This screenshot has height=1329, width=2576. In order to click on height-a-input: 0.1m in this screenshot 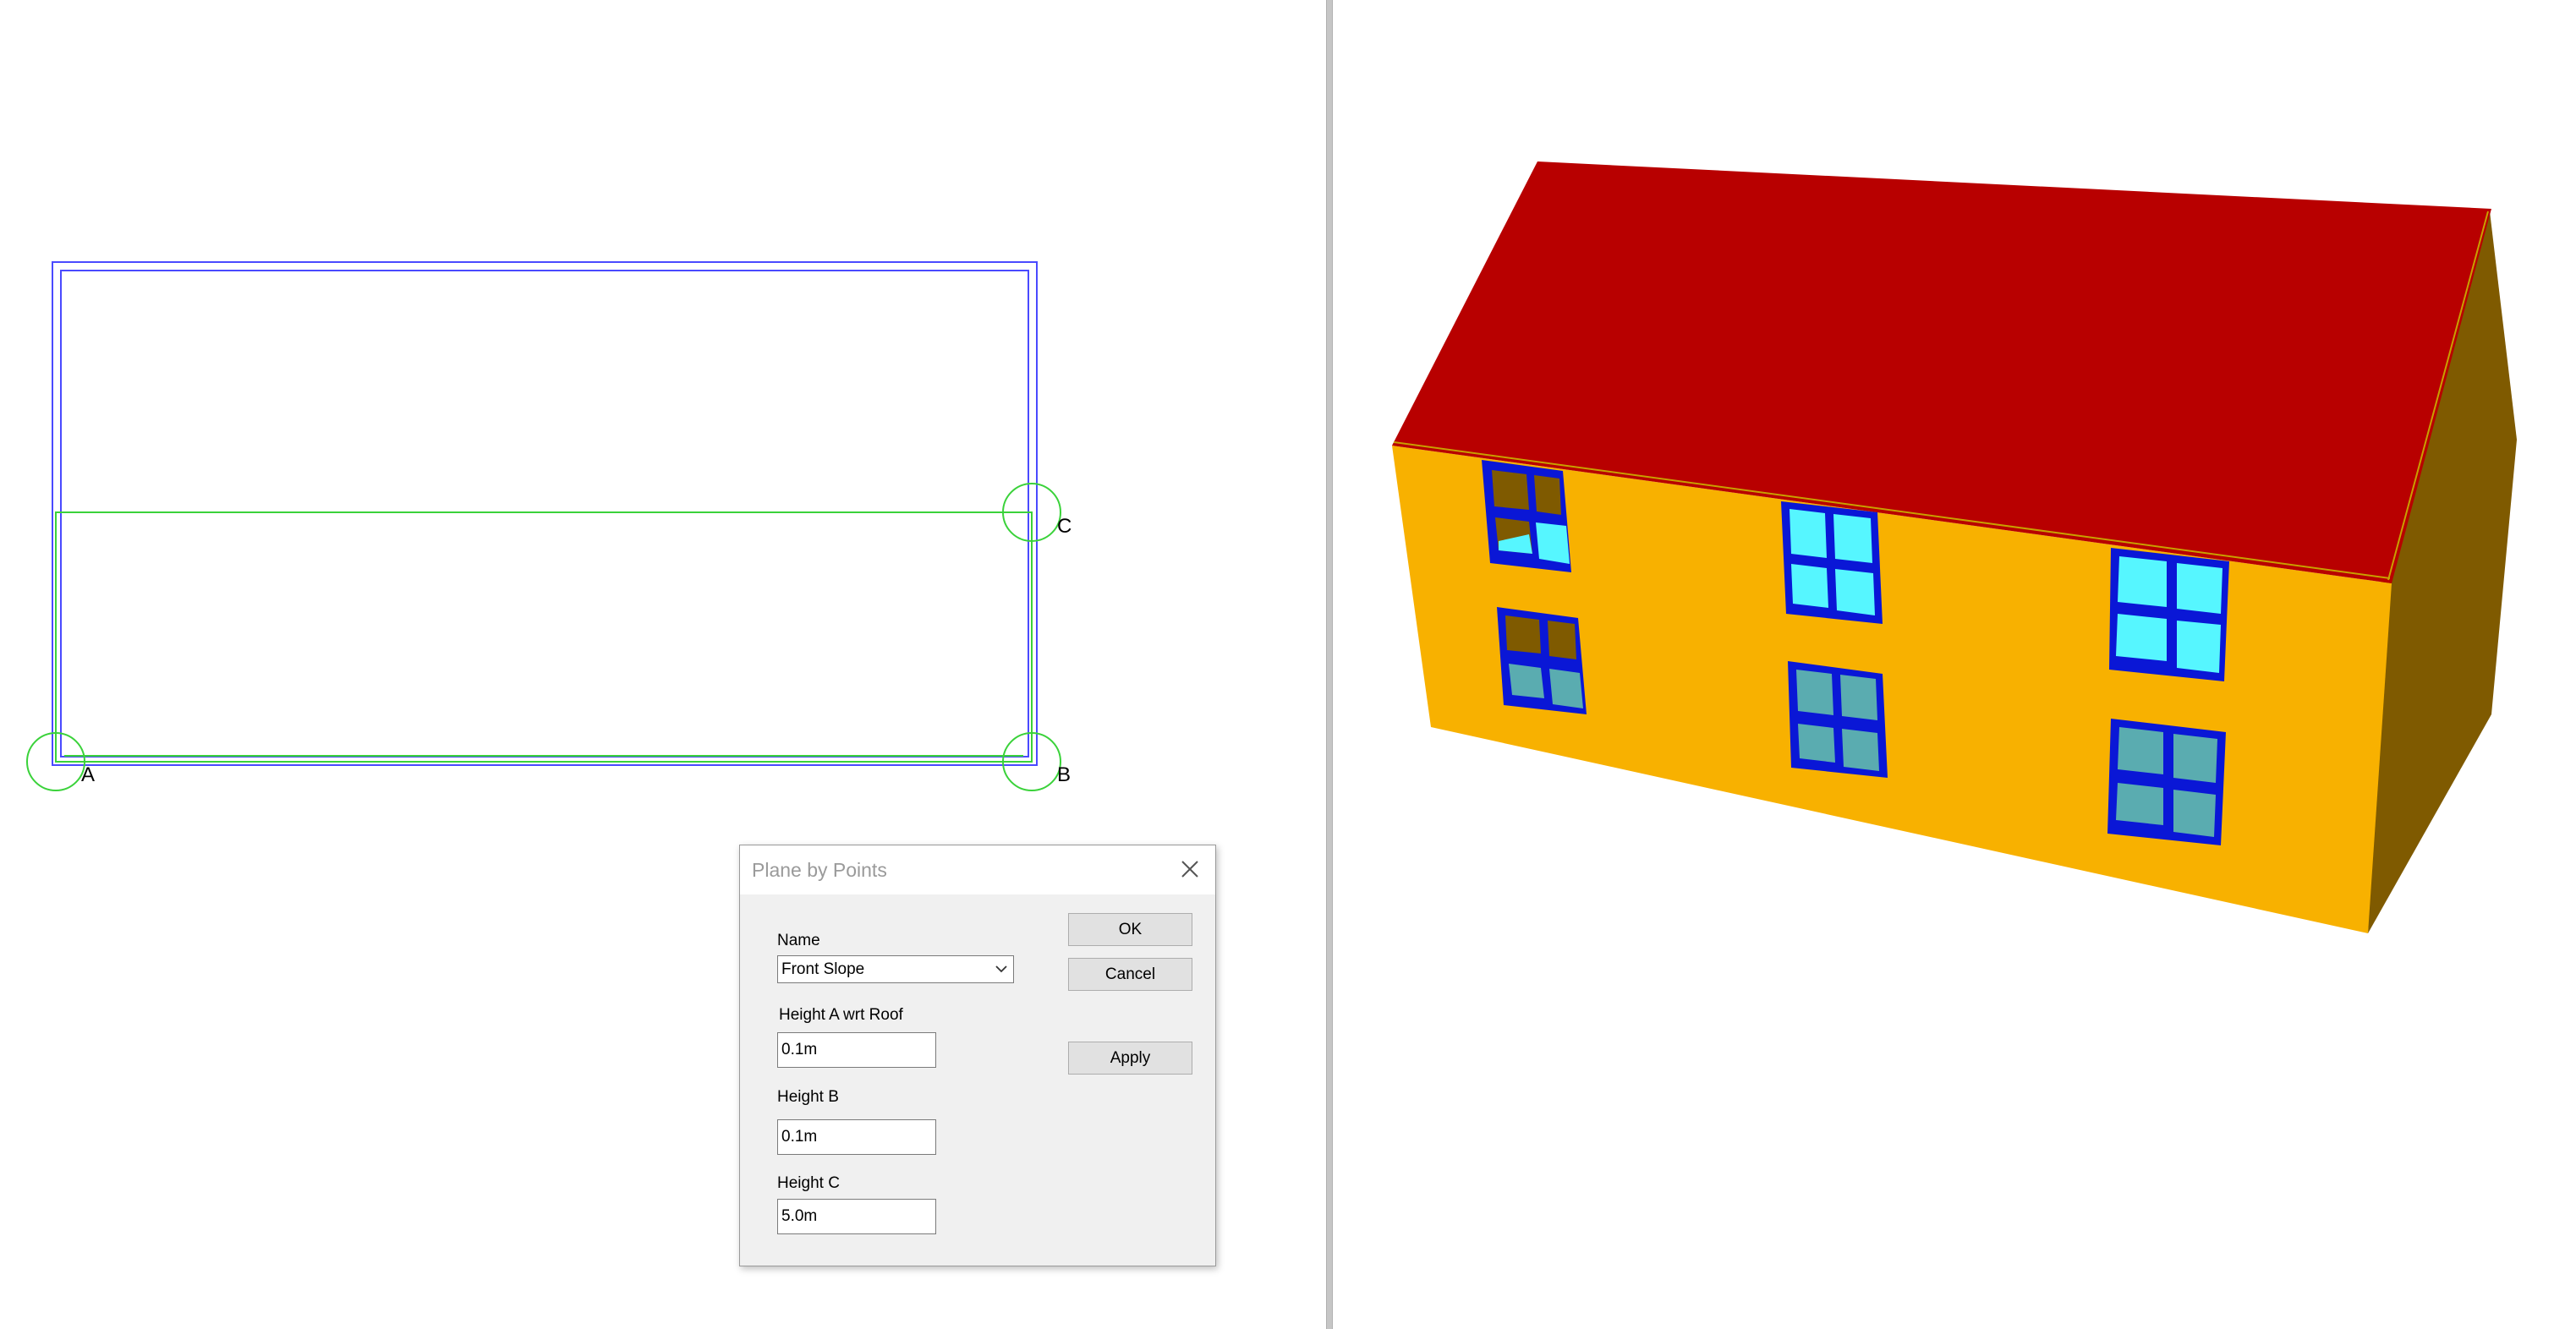, I will do `click(856, 1050)`.